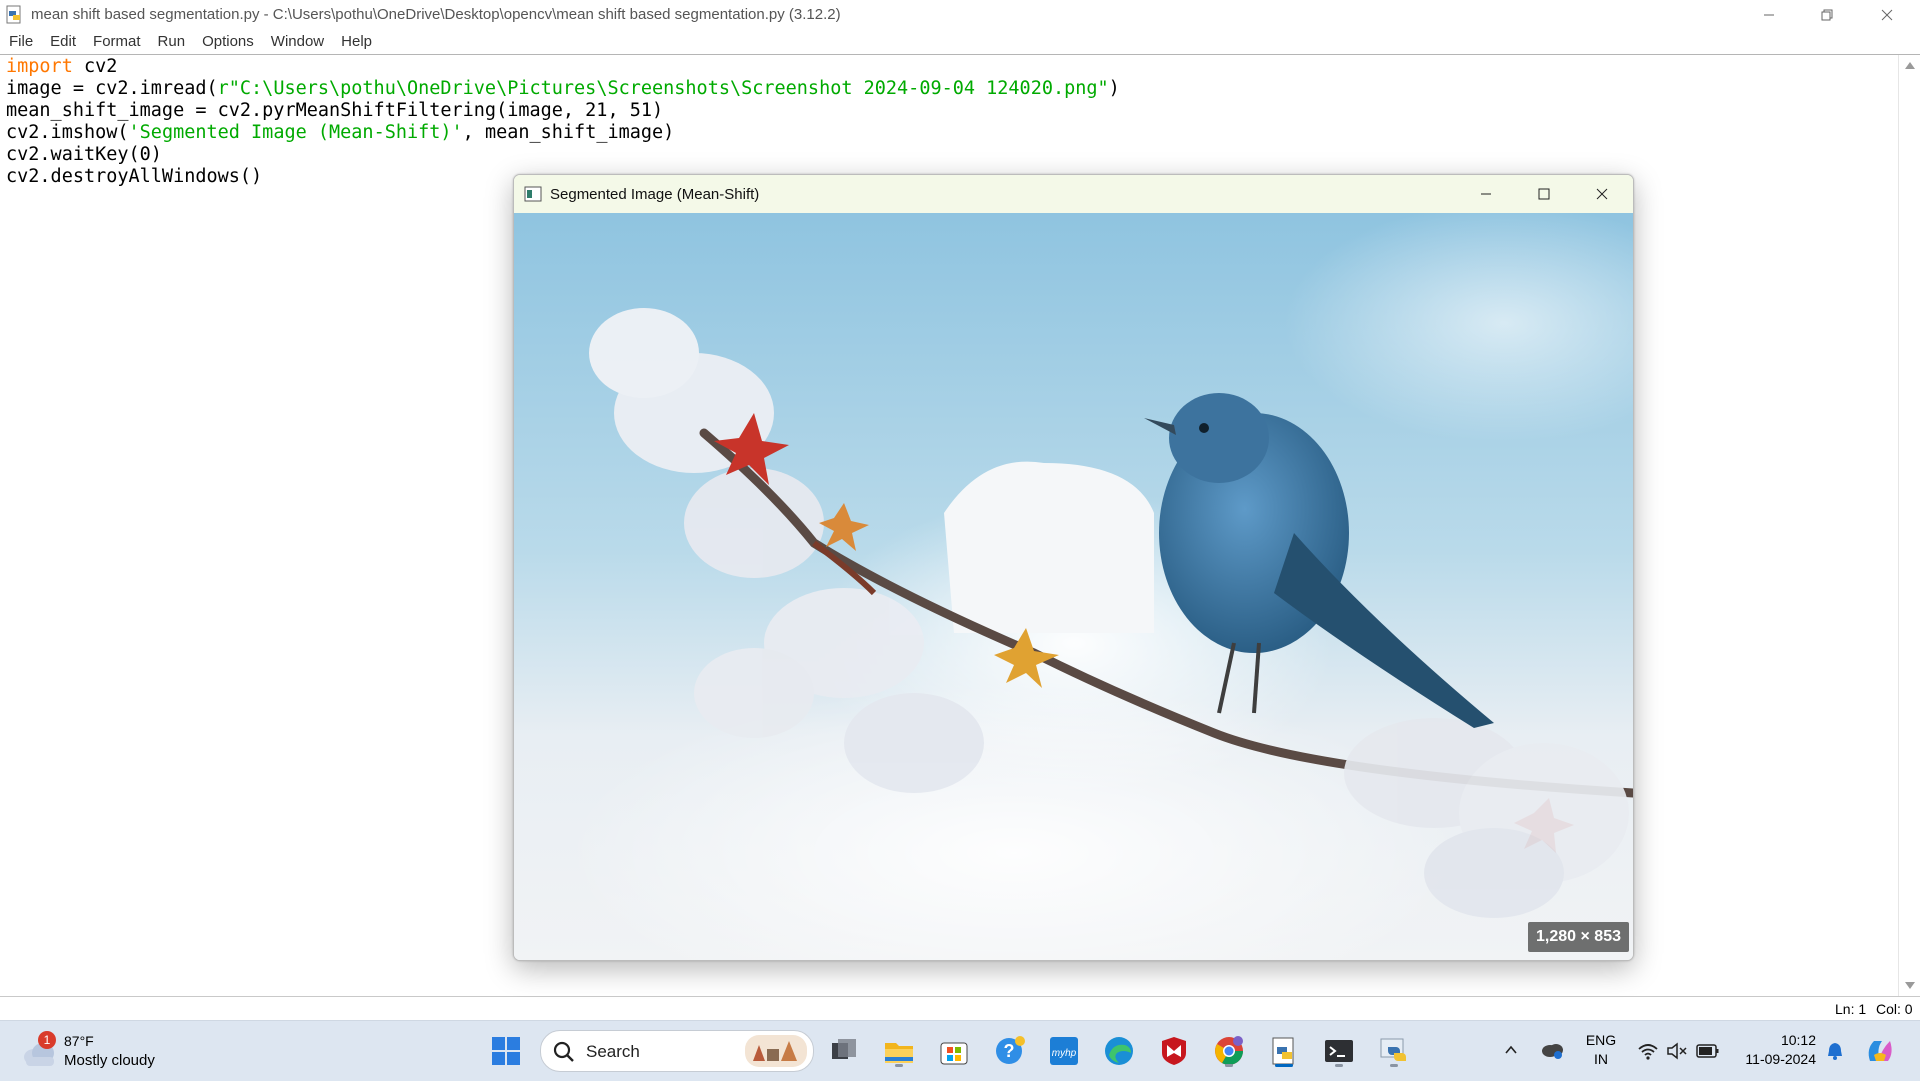 The width and height of the screenshot is (1920, 1081). What do you see at coordinates (533, 194) in the screenshot?
I see `image-window-icon` at bounding box center [533, 194].